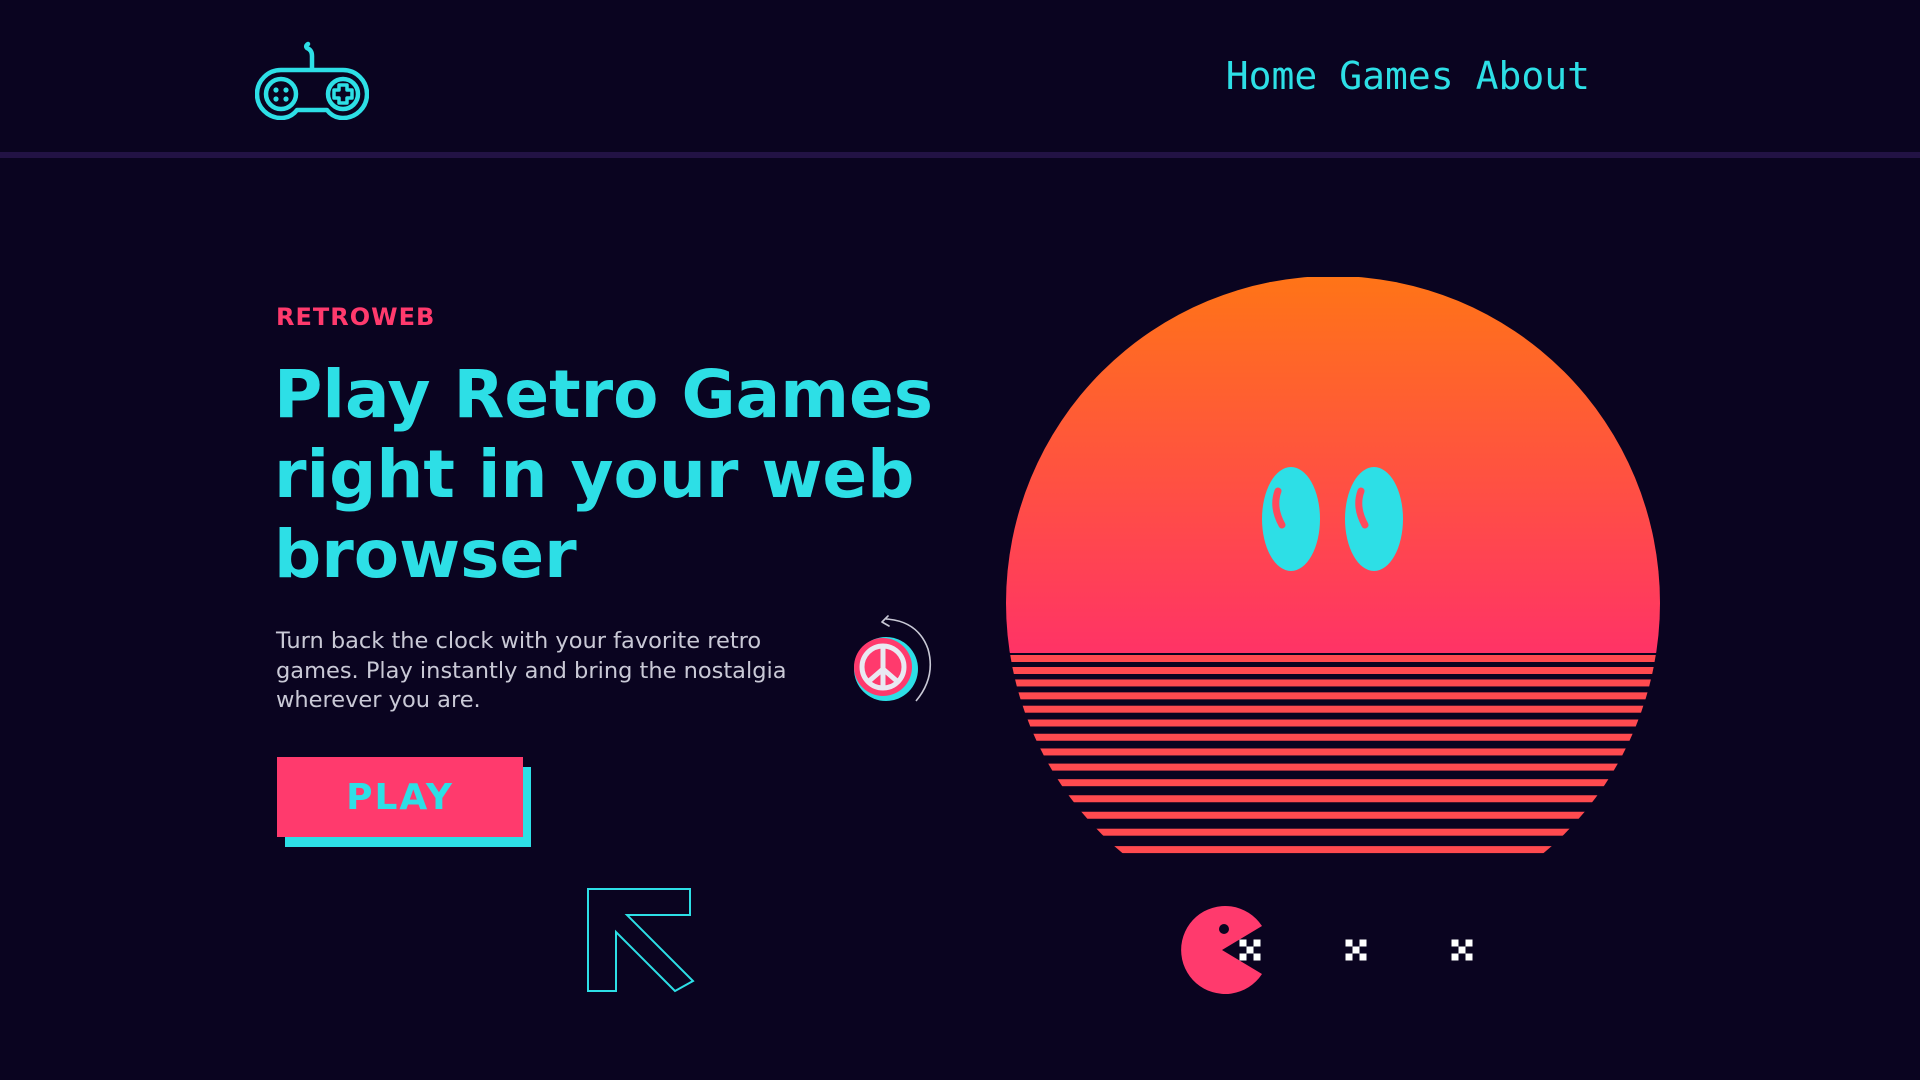  Describe the element at coordinates (1272, 76) in the screenshot. I see `nav-home-link: Home` at that location.